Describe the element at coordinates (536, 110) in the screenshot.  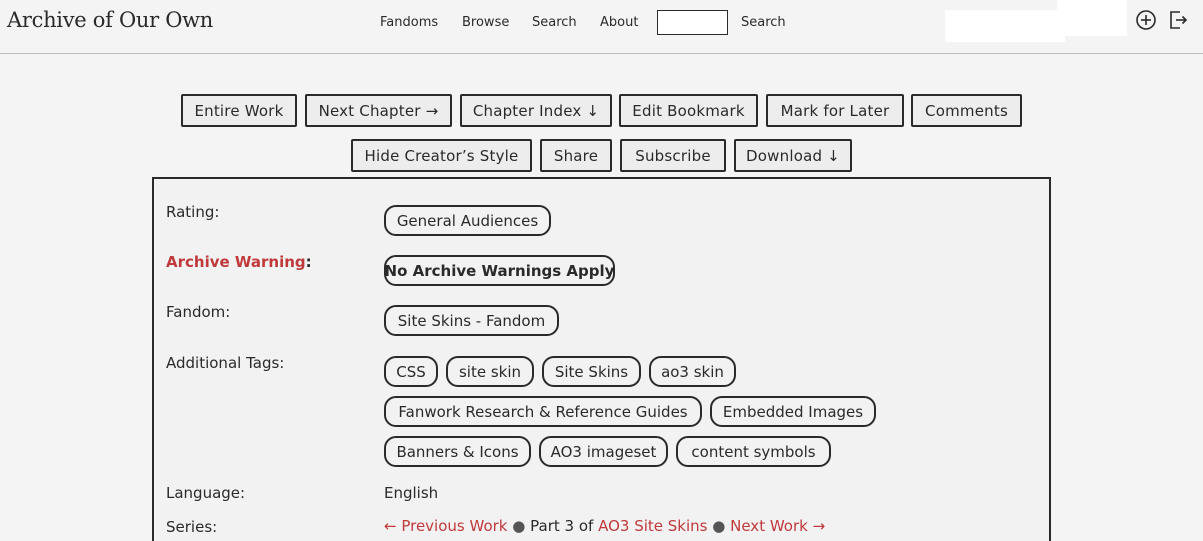
I see `chapter-index-button: Chapter Index ↓` at that location.